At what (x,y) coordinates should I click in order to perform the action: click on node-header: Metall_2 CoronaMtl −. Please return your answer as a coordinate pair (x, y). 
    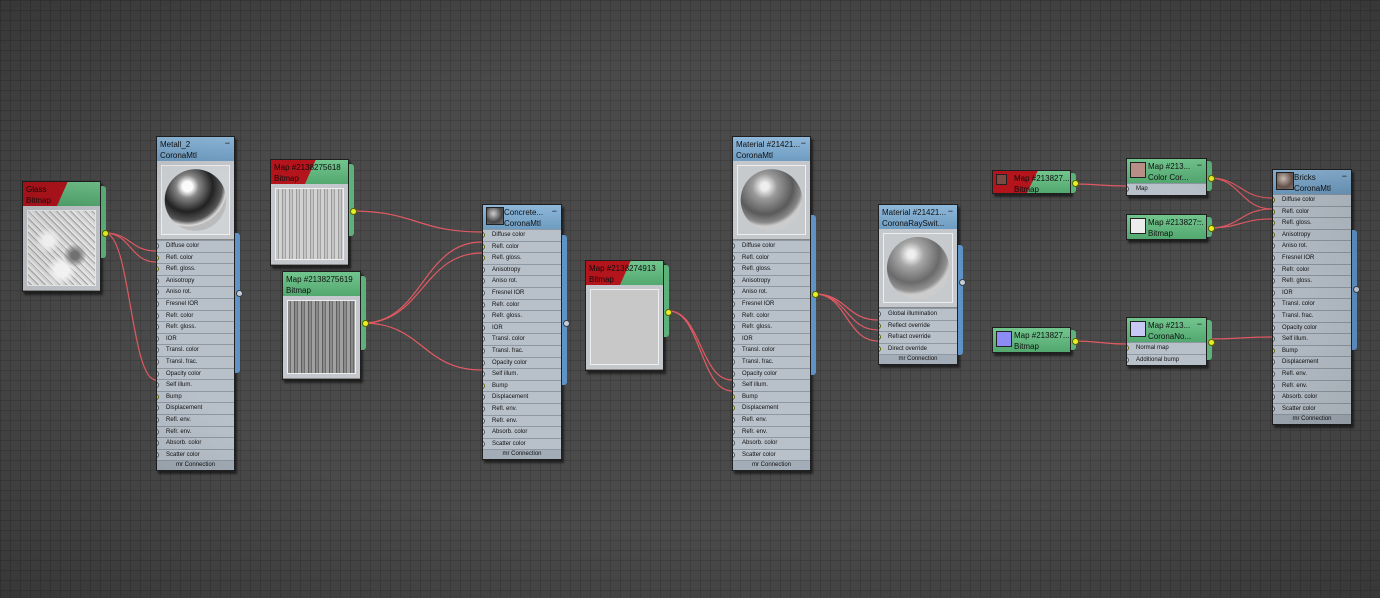
    Looking at the image, I should click on (195, 149).